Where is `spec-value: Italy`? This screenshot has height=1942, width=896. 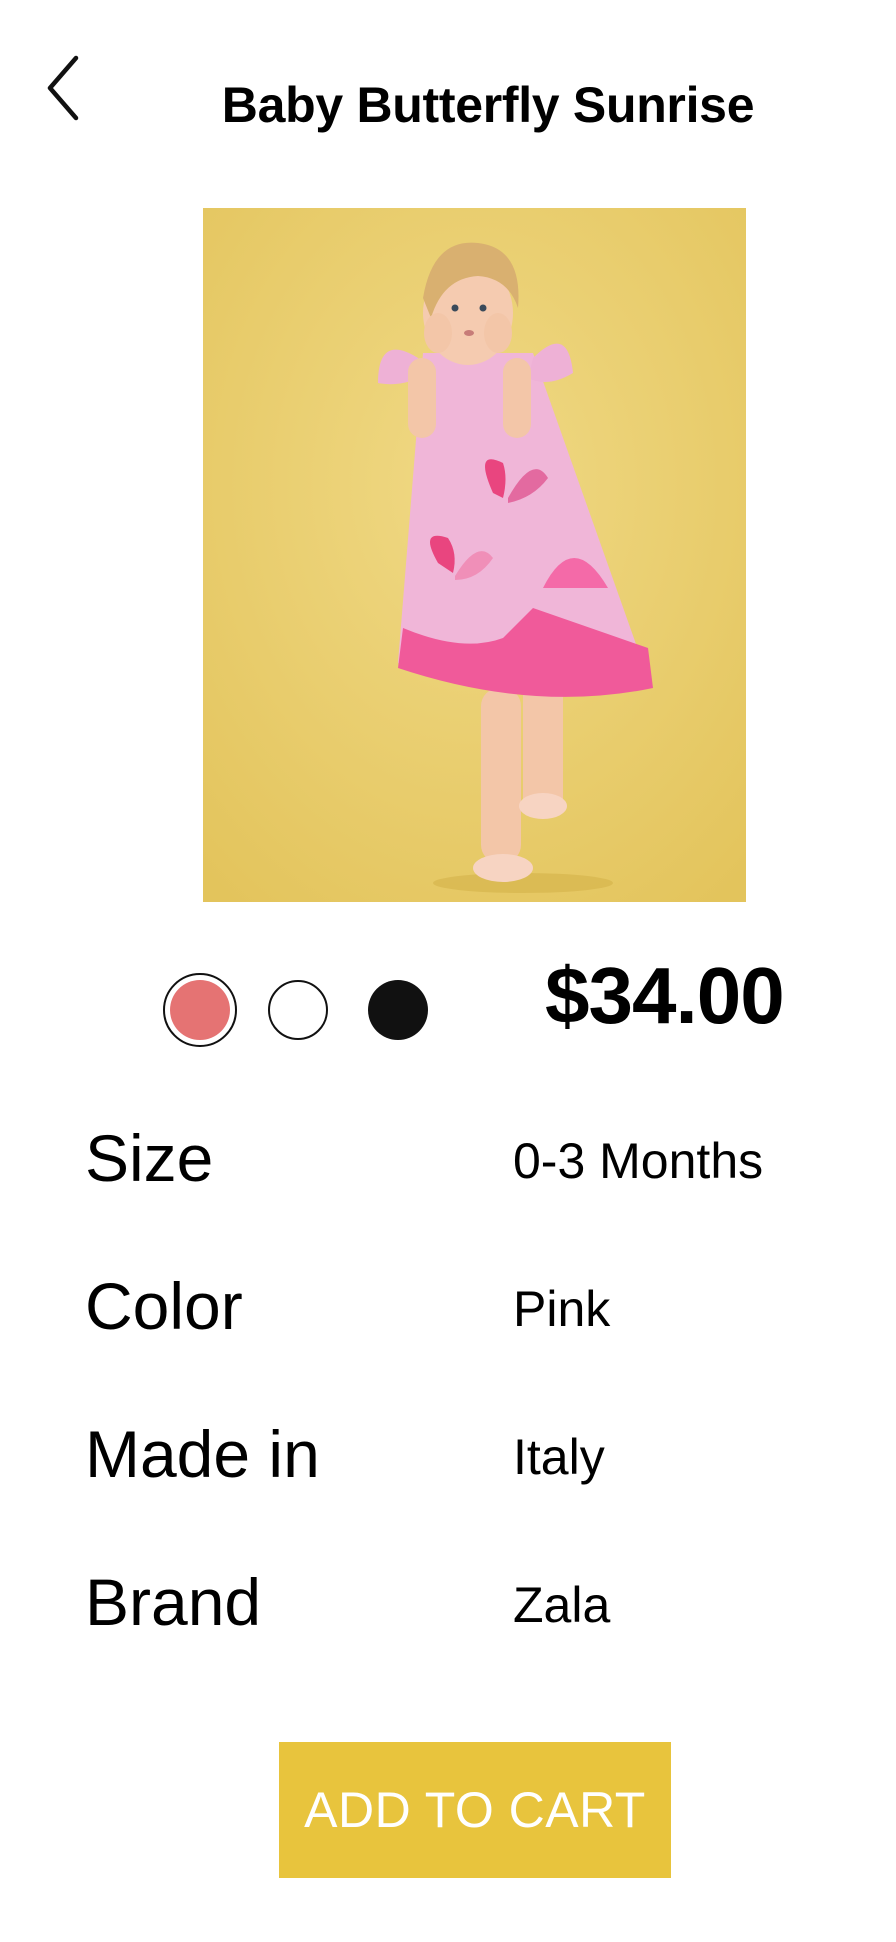 spec-value: Italy is located at coordinates (559, 1457).